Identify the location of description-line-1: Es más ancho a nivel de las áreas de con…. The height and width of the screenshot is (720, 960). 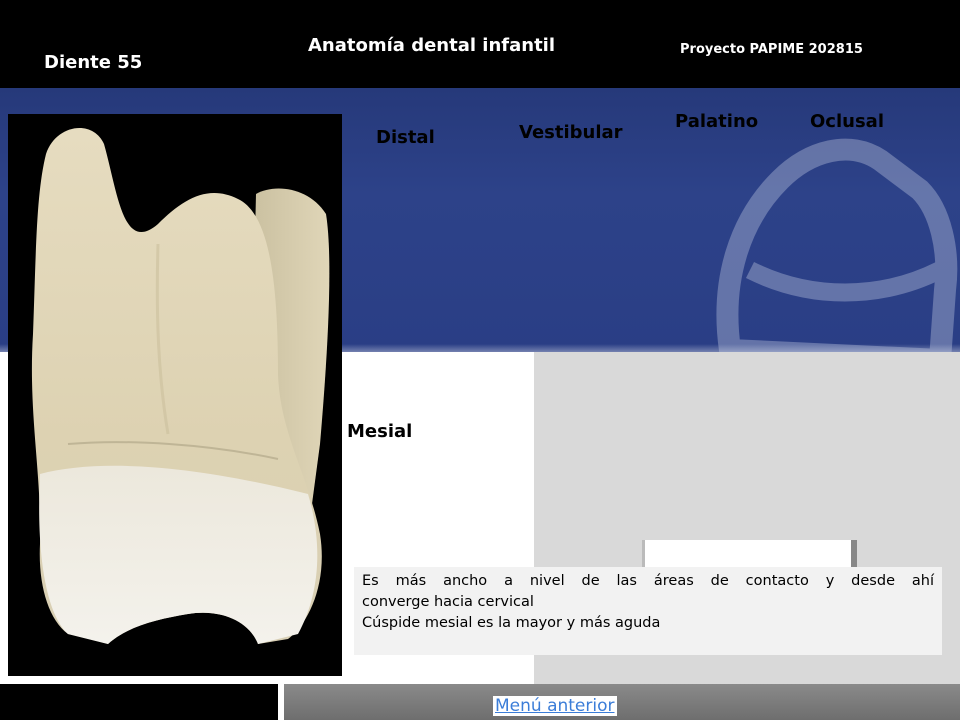
(648, 581).